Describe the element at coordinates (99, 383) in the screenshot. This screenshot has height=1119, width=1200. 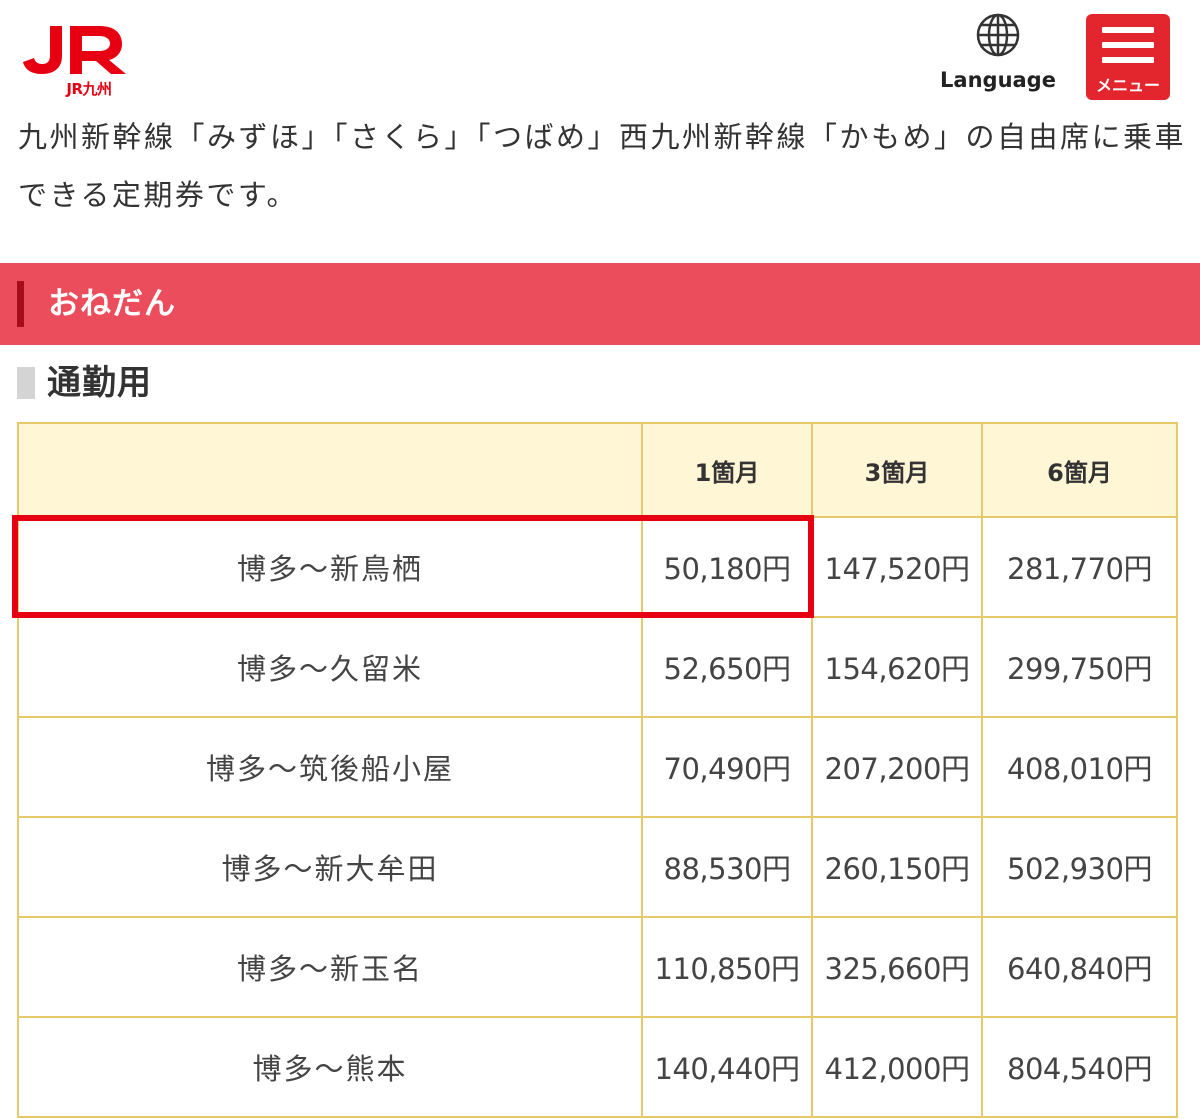
I see `subheading-title: 通勤用` at that location.